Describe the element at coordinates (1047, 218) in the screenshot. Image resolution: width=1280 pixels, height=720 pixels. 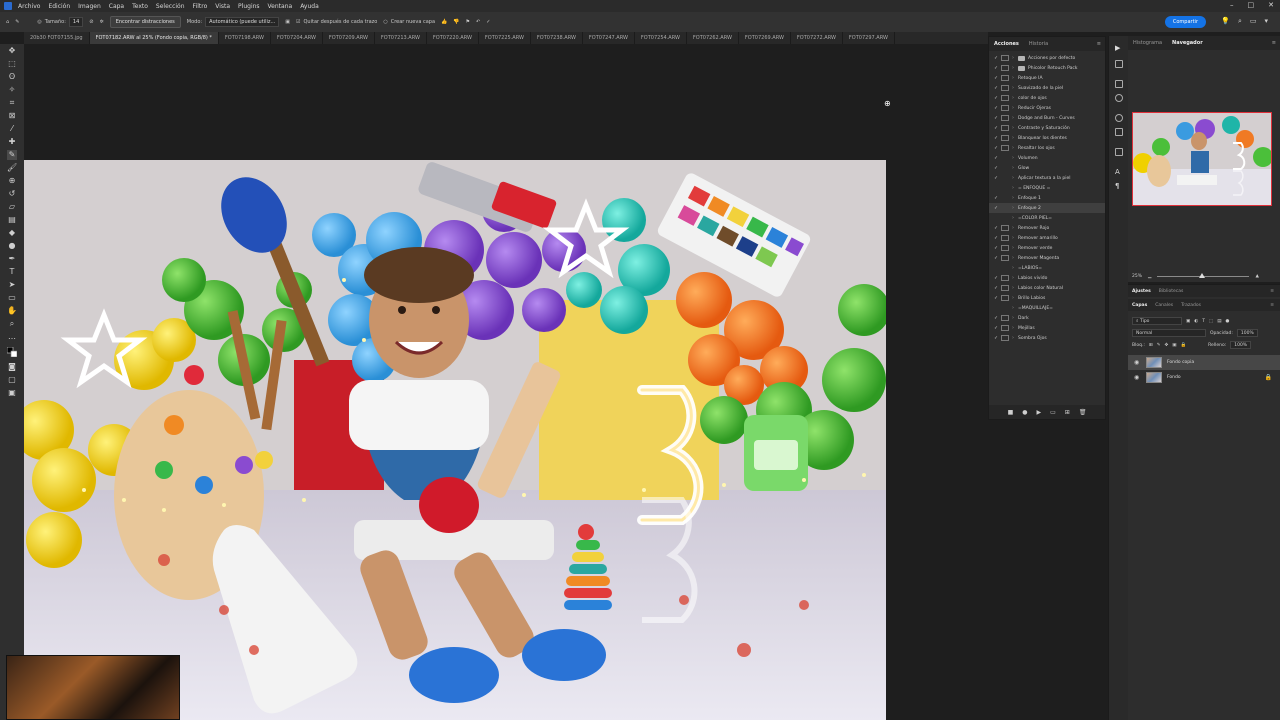
I see `action-row: › =COLOR PIEL=` at that location.